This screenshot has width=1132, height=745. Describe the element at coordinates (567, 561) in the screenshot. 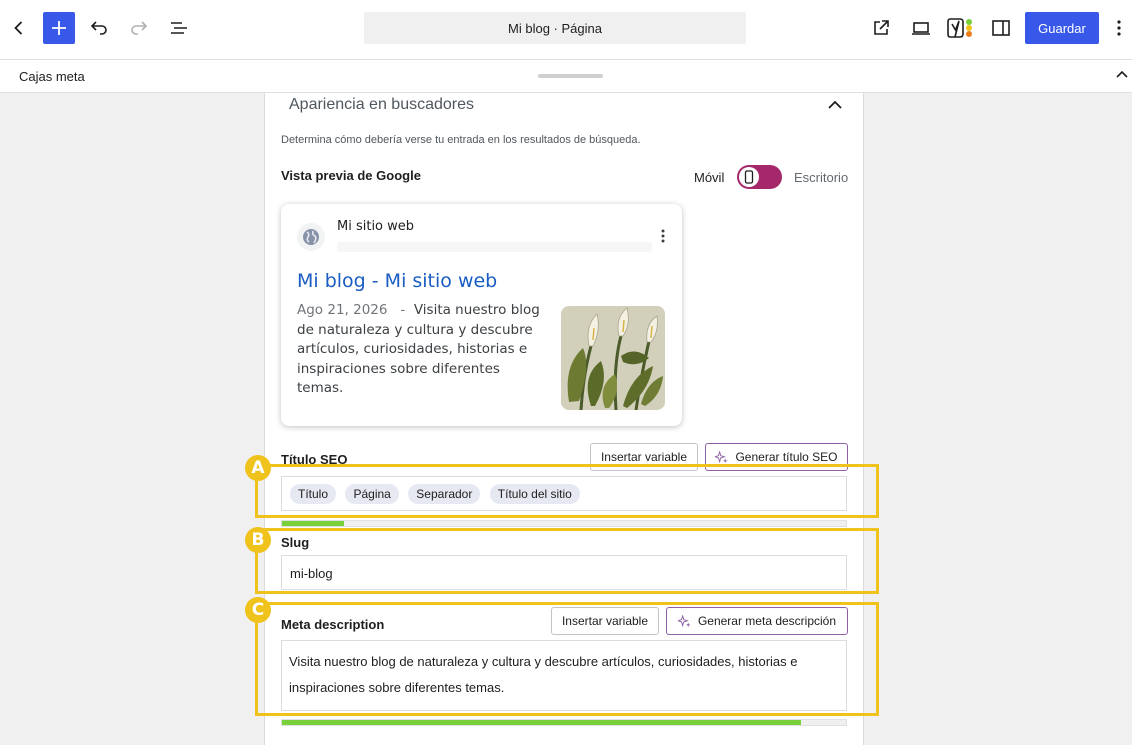

I see `callout-box-b` at that location.